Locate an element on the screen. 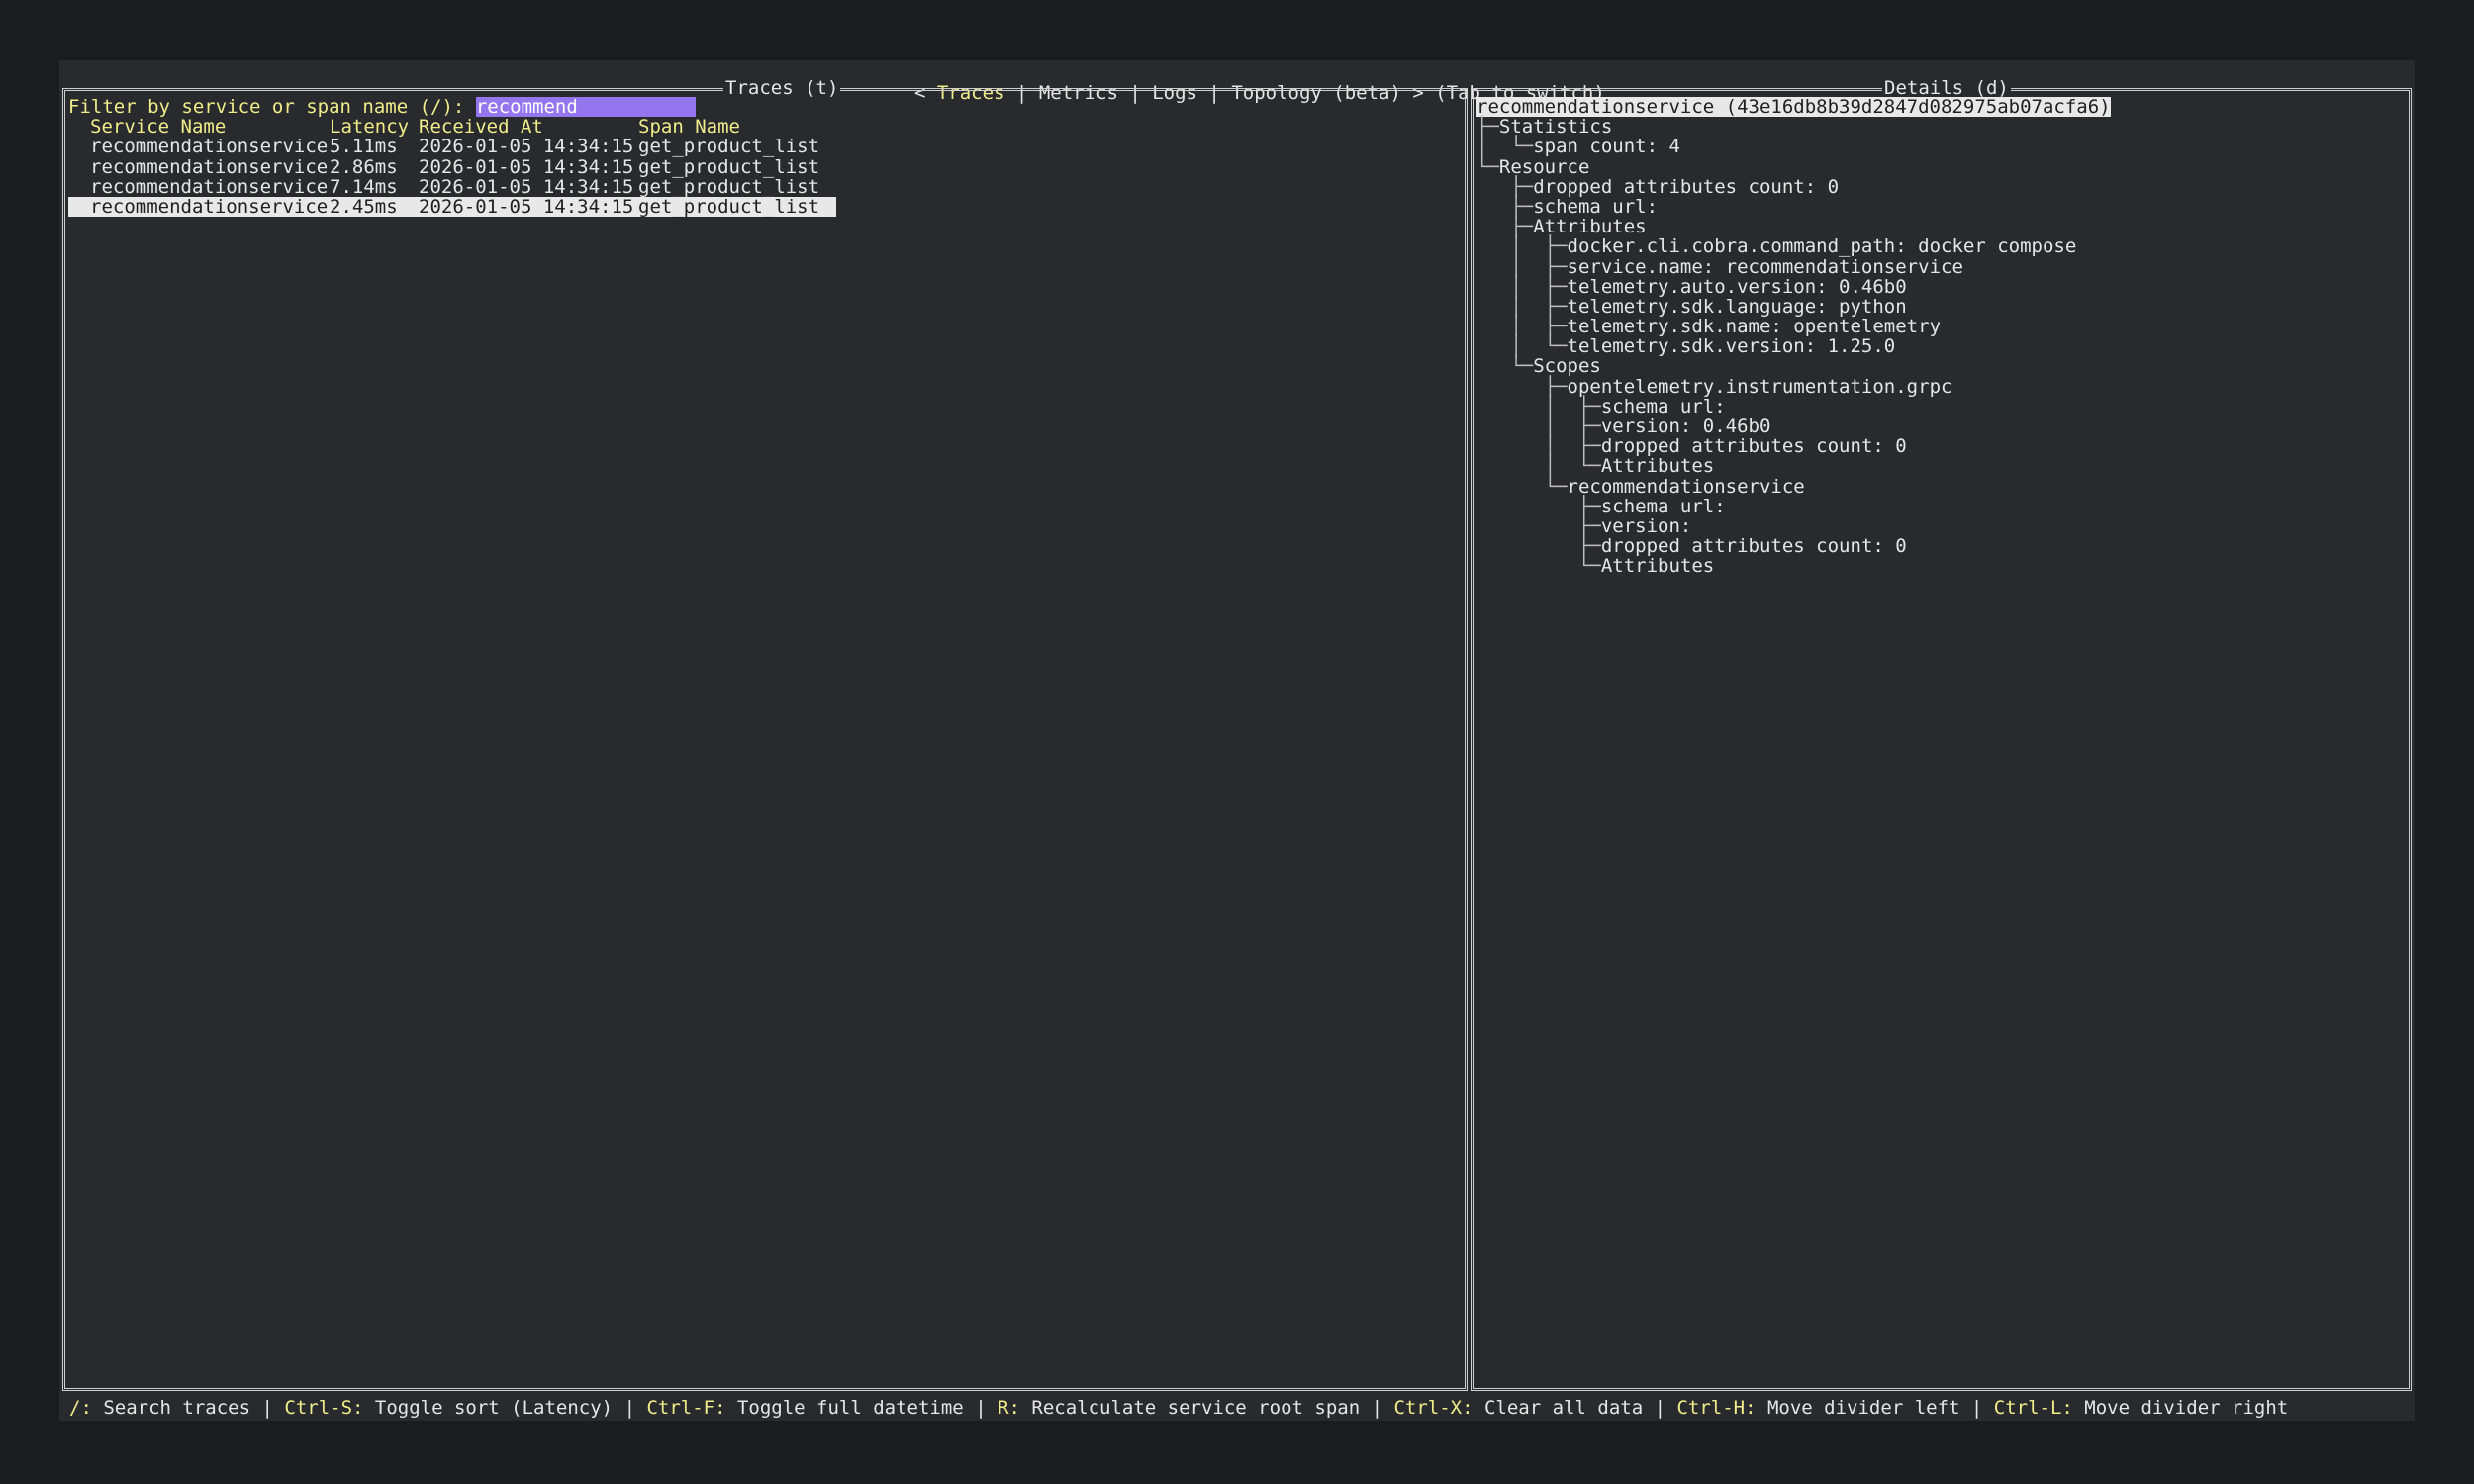 This screenshot has height=1484, width=2474. key-hint-description: Toggle full datetime is located at coordinates (845, 1408).